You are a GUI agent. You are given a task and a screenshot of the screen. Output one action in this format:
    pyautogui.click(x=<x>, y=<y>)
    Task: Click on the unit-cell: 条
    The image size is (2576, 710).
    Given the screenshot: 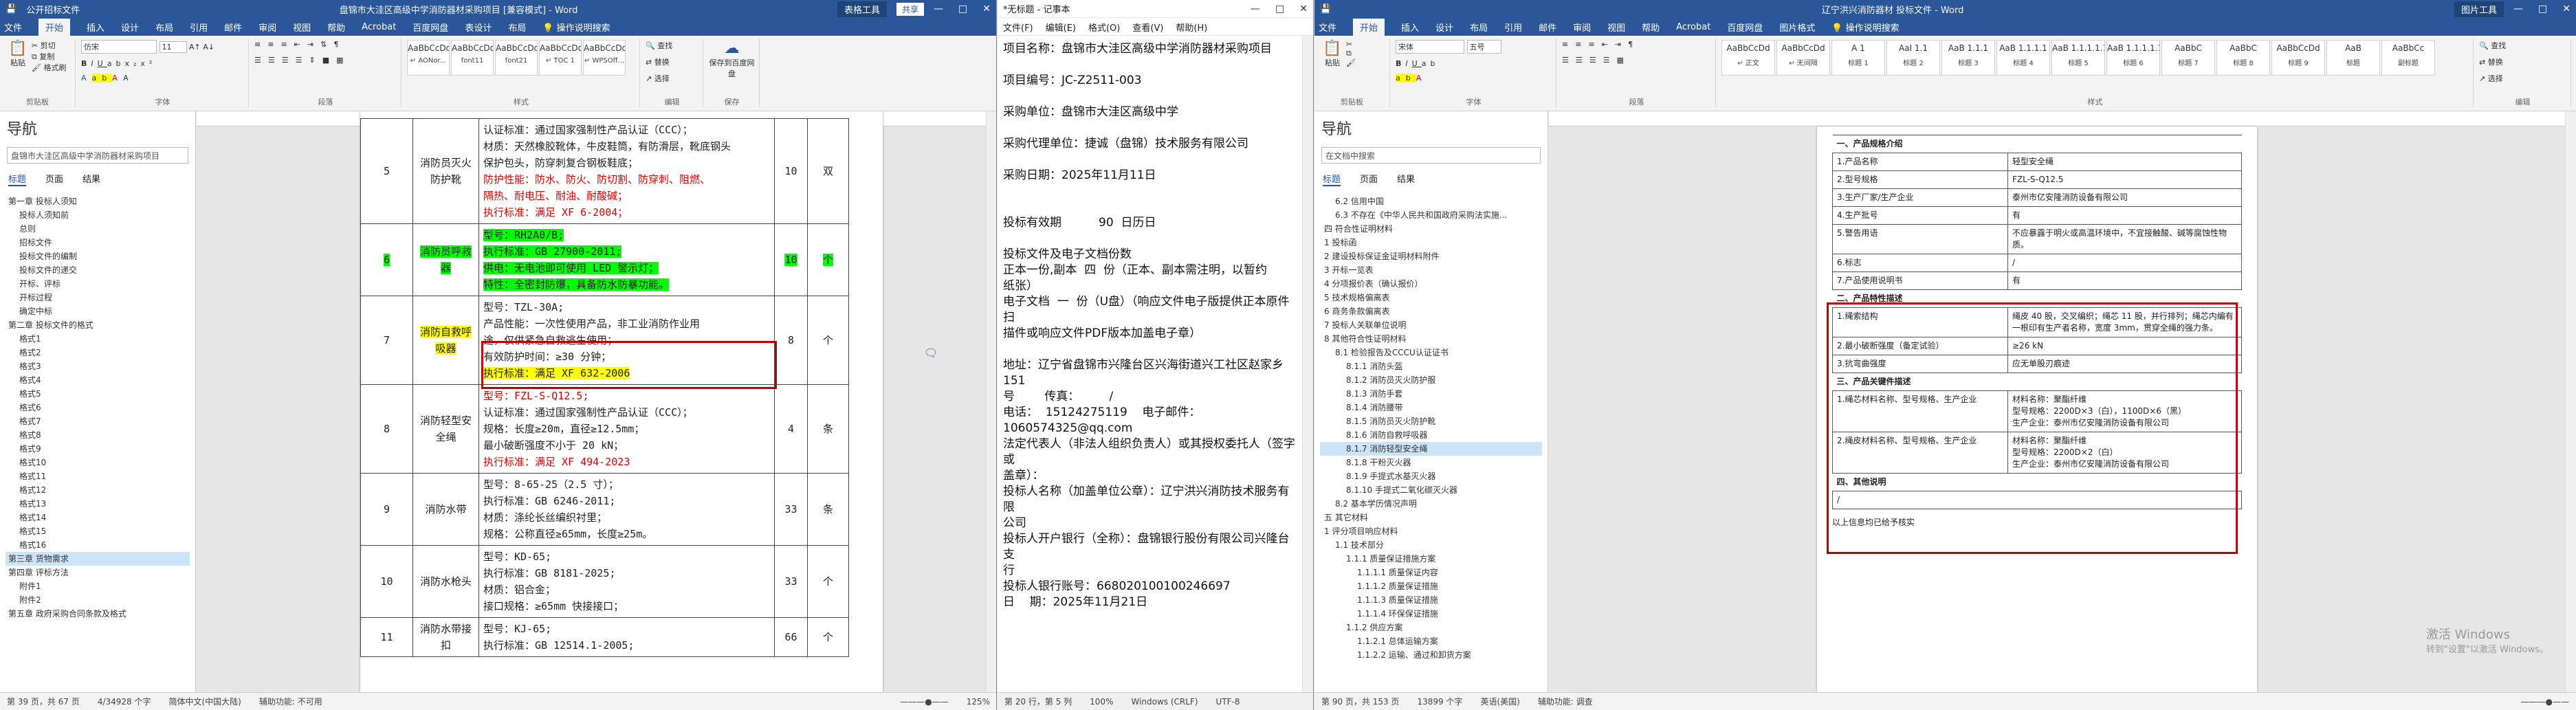 What is the action you would take?
    pyautogui.click(x=828, y=509)
    